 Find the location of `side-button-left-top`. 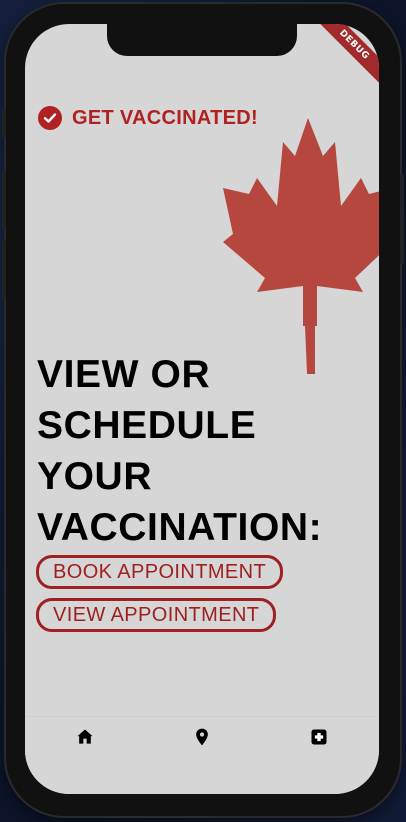

side-button-left-top is located at coordinates (4, 123).